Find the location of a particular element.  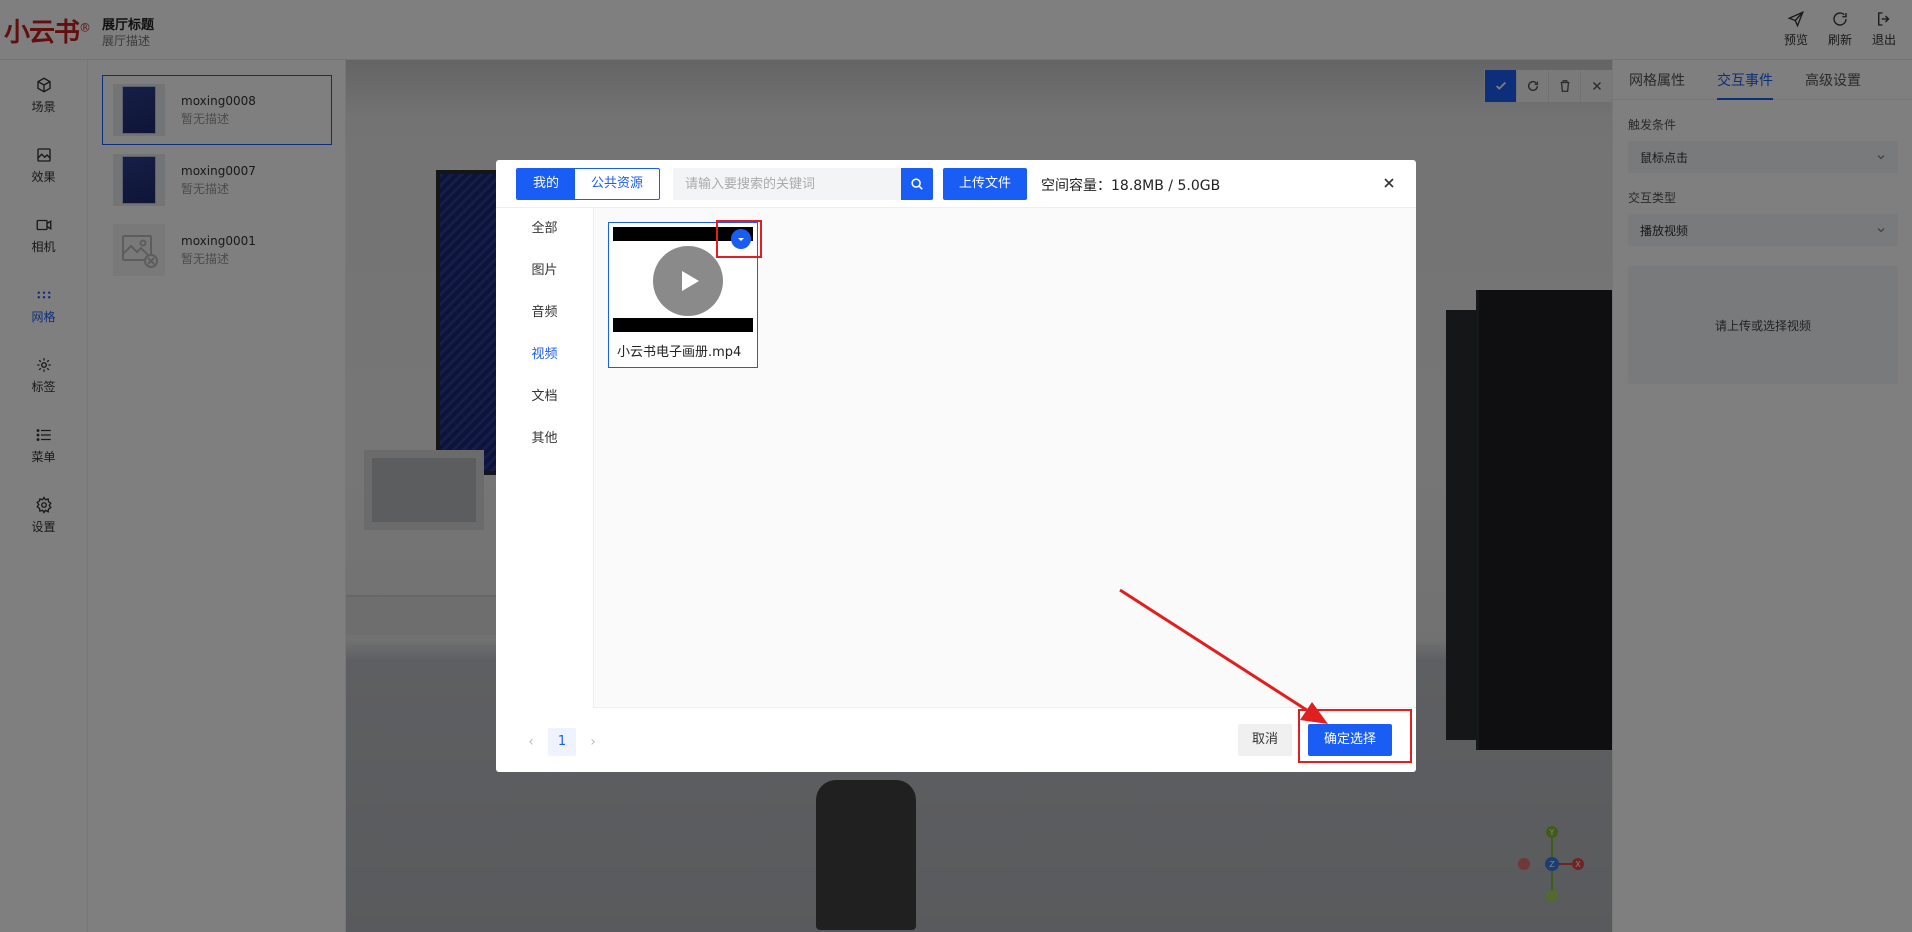

source-tabs: 我的 公共资源 is located at coordinates (588, 184).